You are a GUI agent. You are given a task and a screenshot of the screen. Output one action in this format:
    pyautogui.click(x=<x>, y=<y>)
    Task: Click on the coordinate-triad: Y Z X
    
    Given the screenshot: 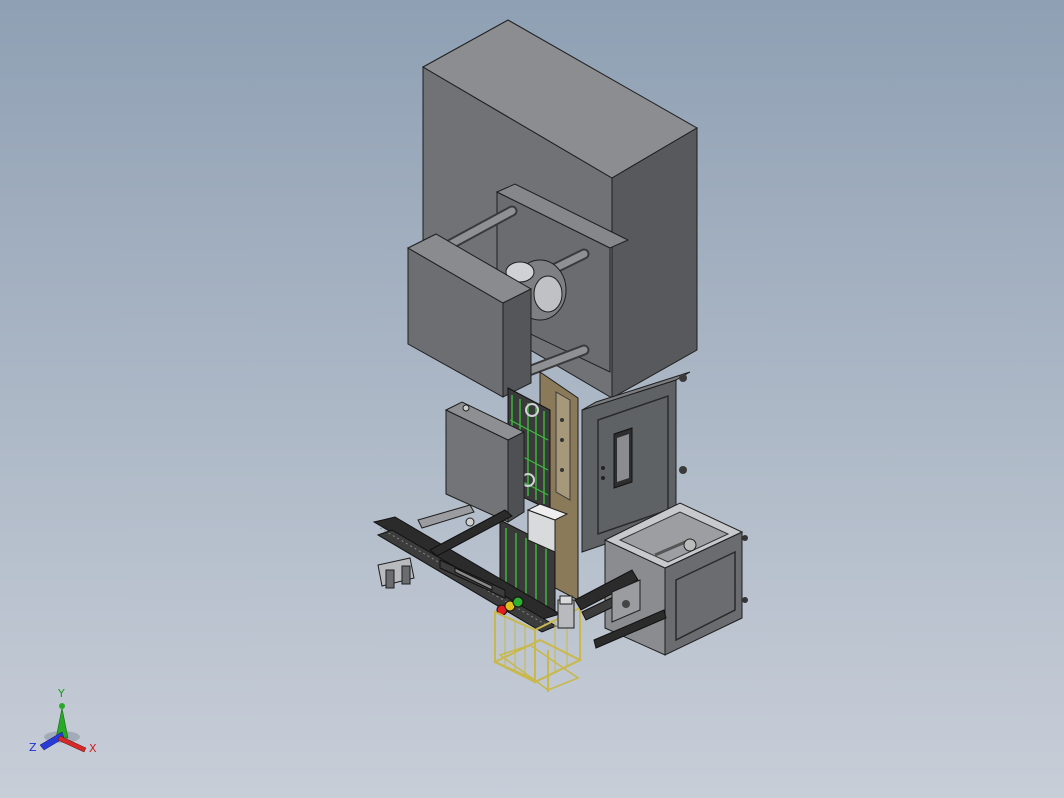 What is the action you would take?
    pyautogui.click(x=63, y=721)
    